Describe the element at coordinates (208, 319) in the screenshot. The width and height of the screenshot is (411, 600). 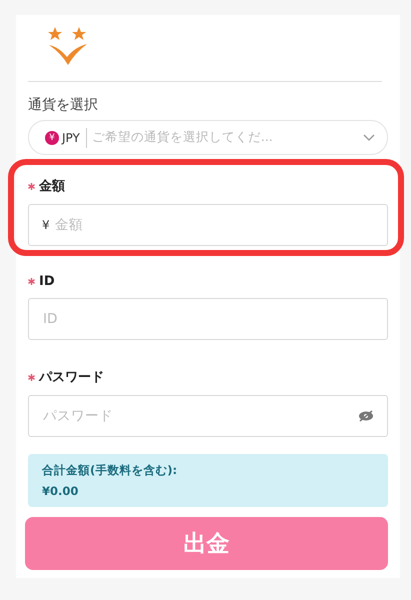
I see `id-field: ID` at that location.